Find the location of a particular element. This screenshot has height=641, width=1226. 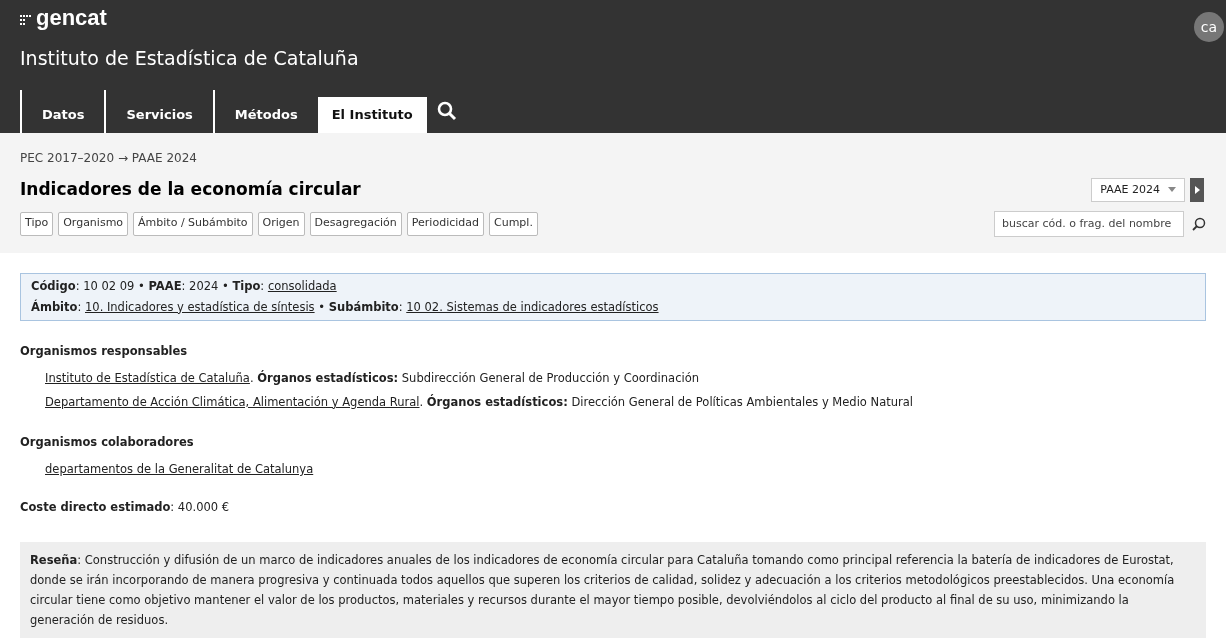

info-link: 10. Indicadores y estadística de síntesis is located at coordinates (200, 306).